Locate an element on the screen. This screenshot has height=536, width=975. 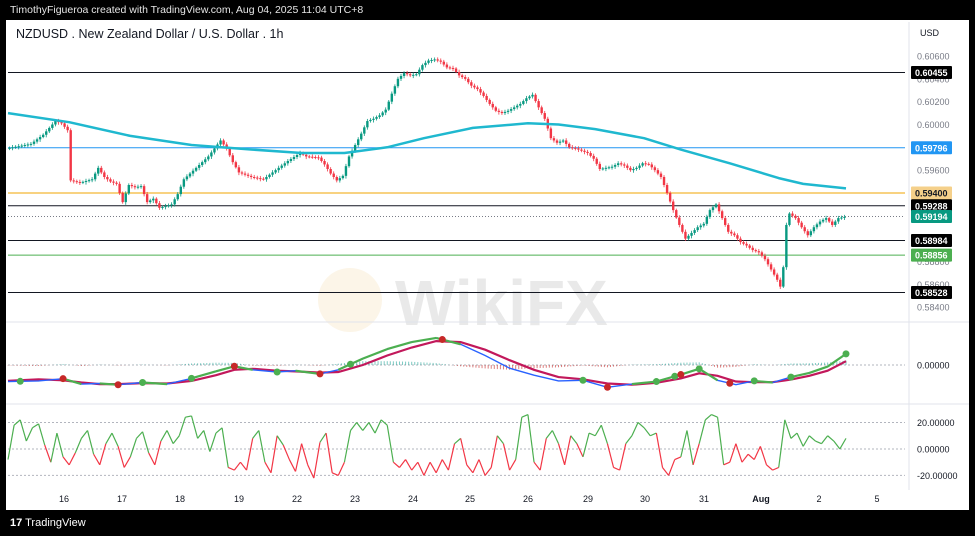
x-tick-label: 31 is located at coordinates (704, 499).